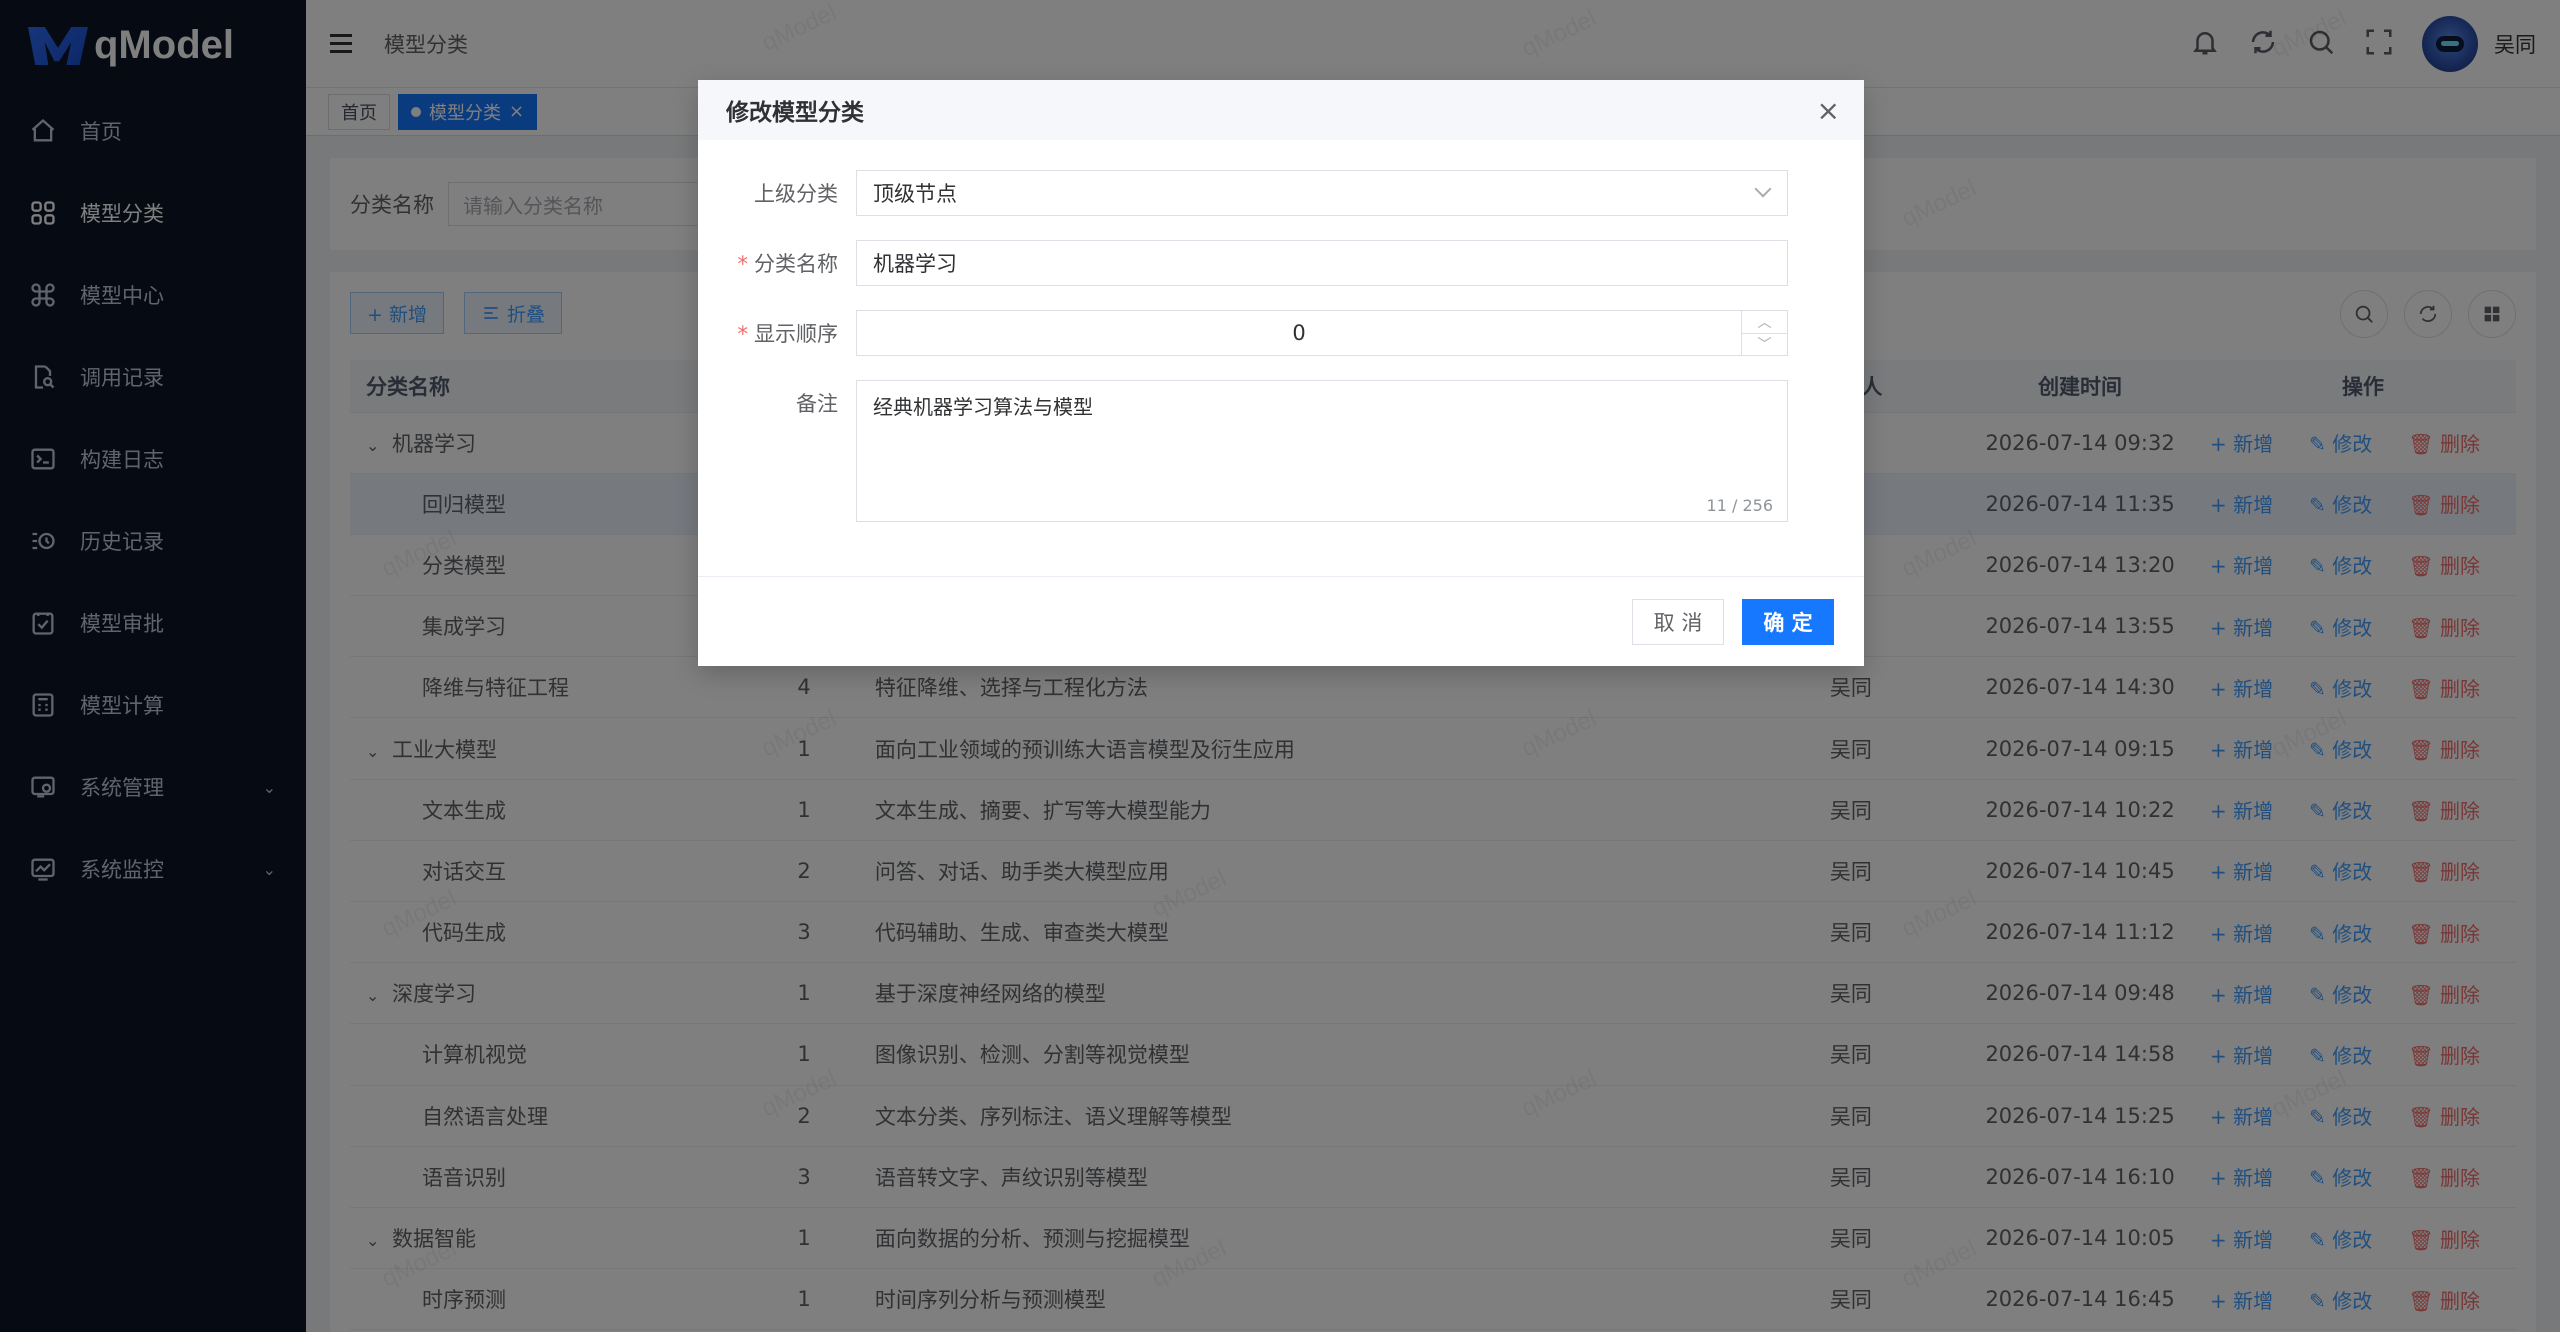 This screenshot has height=1332, width=2560. What do you see at coordinates (1322, 263) in the screenshot?
I see `category-name-input: 机器学习` at bounding box center [1322, 263].